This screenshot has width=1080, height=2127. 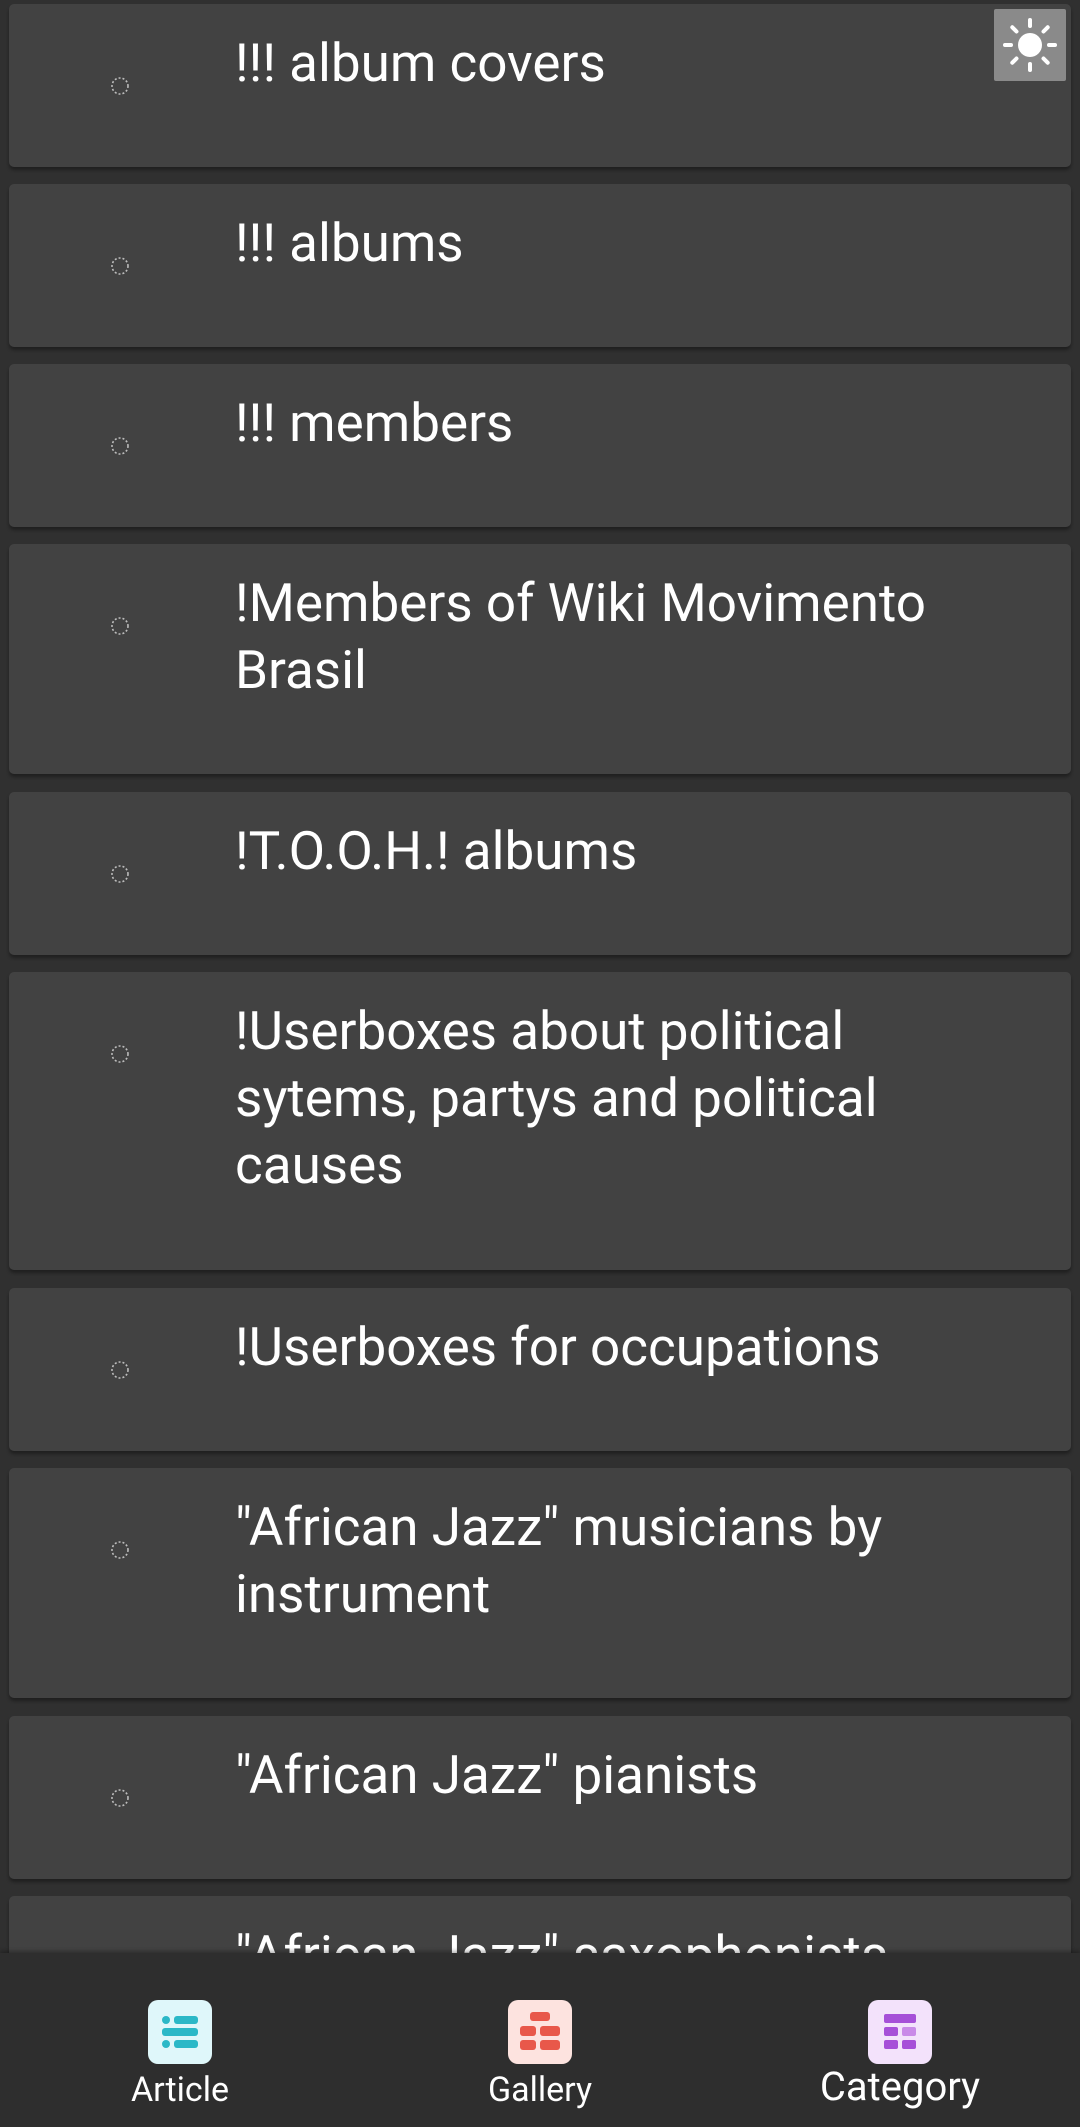 I want to click on gallery-icon, so click(x=540, y=2032).